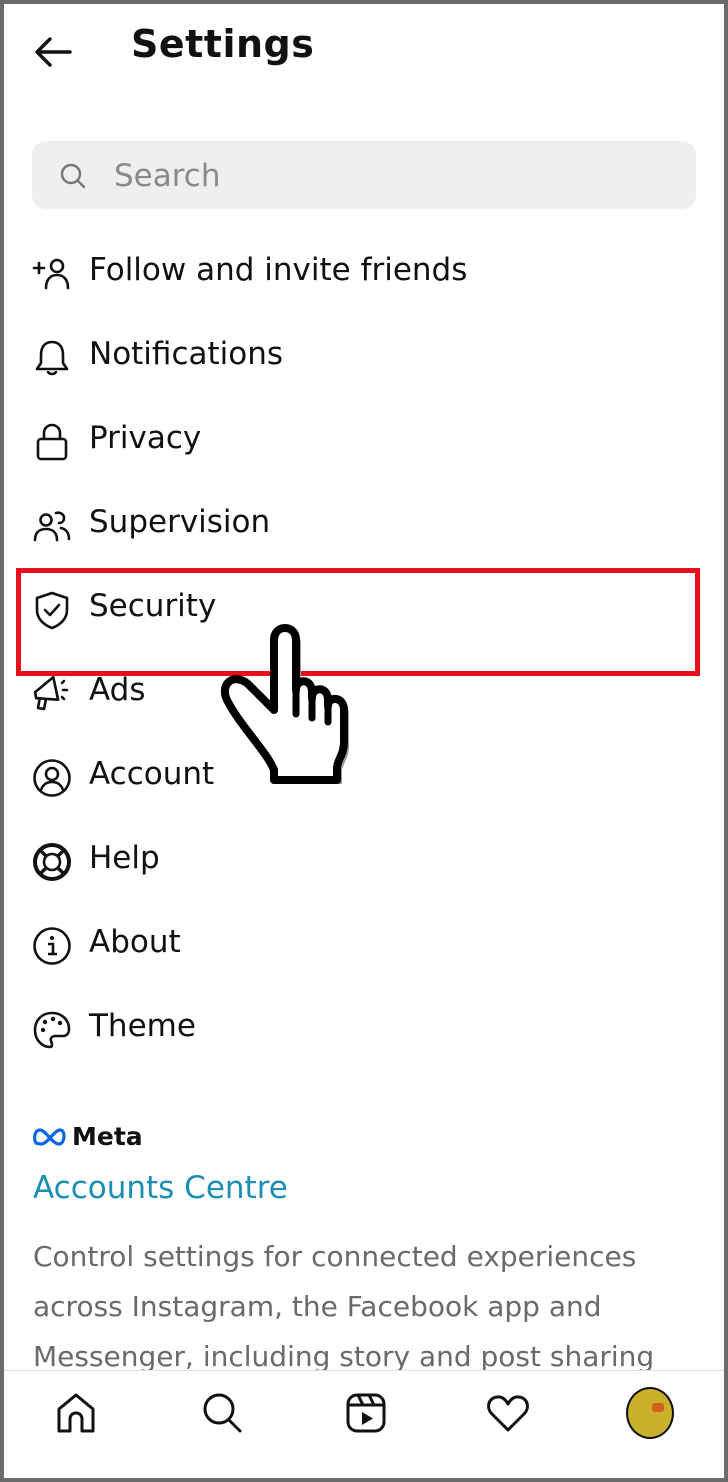 The width and height of the screenshot is (728, 1482). What do you see at coordinates (52, 526) in the screenshot?
I see `people-icon` at bounding box center [52, 526].